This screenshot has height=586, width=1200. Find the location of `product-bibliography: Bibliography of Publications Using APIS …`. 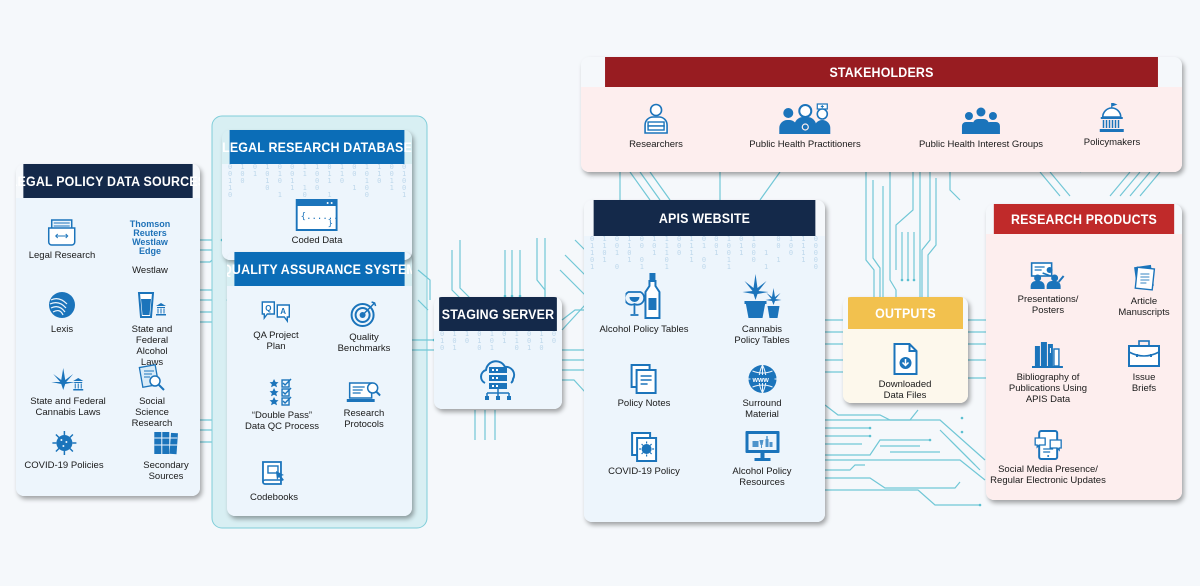

product-bibliography: Bibliography of Publications Using APIS … is located at coordinates (1048, 372).